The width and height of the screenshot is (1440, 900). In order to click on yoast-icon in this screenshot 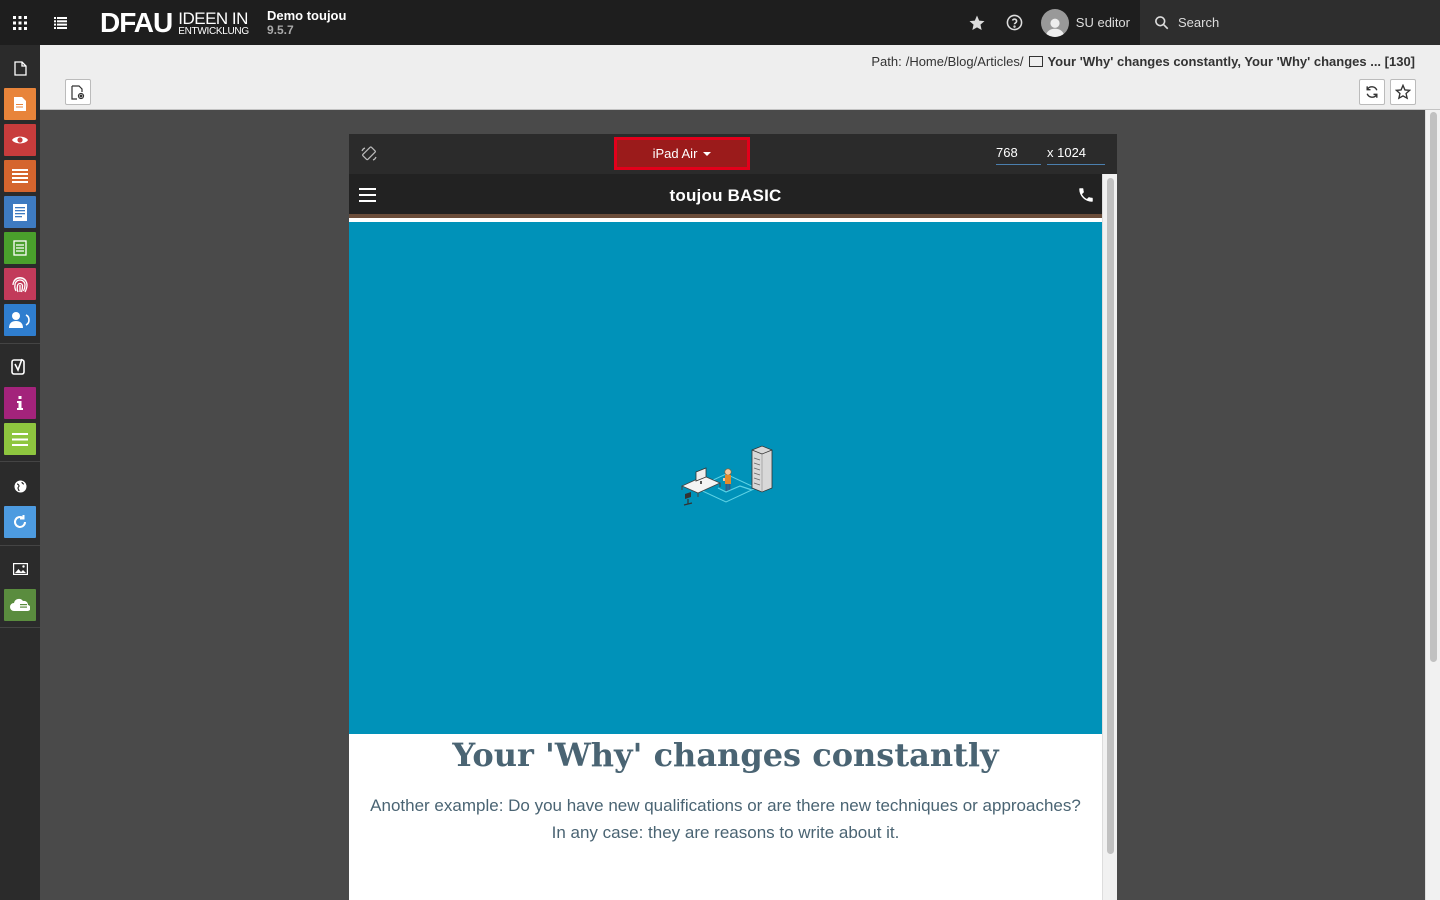, I will do `click(18, 366)`.